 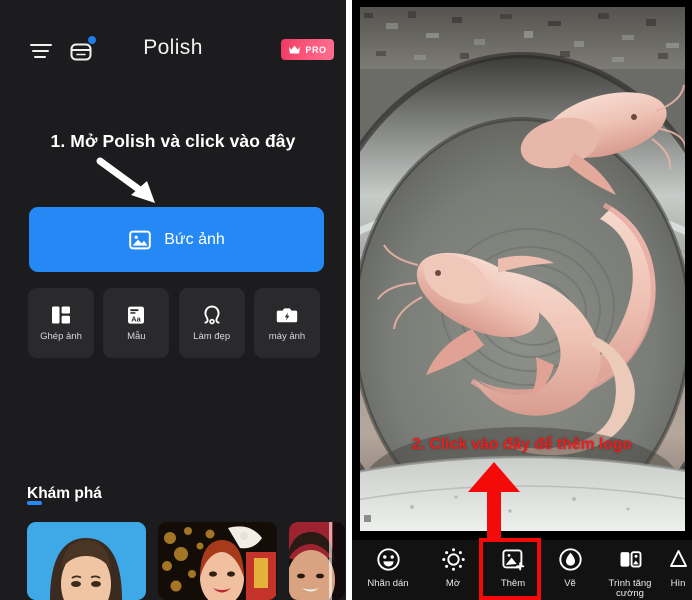 What do you see at coordinates (494, 501) in the screenshot?
I see `red-arrow-up-icon` at bounding box center [494, 501].